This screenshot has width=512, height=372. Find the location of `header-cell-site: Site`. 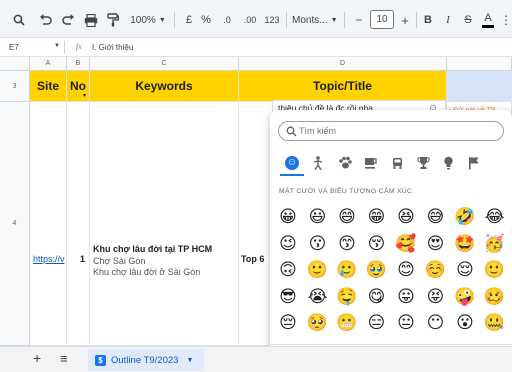

header-cell-site: Site is located at coordinates (48, 86).